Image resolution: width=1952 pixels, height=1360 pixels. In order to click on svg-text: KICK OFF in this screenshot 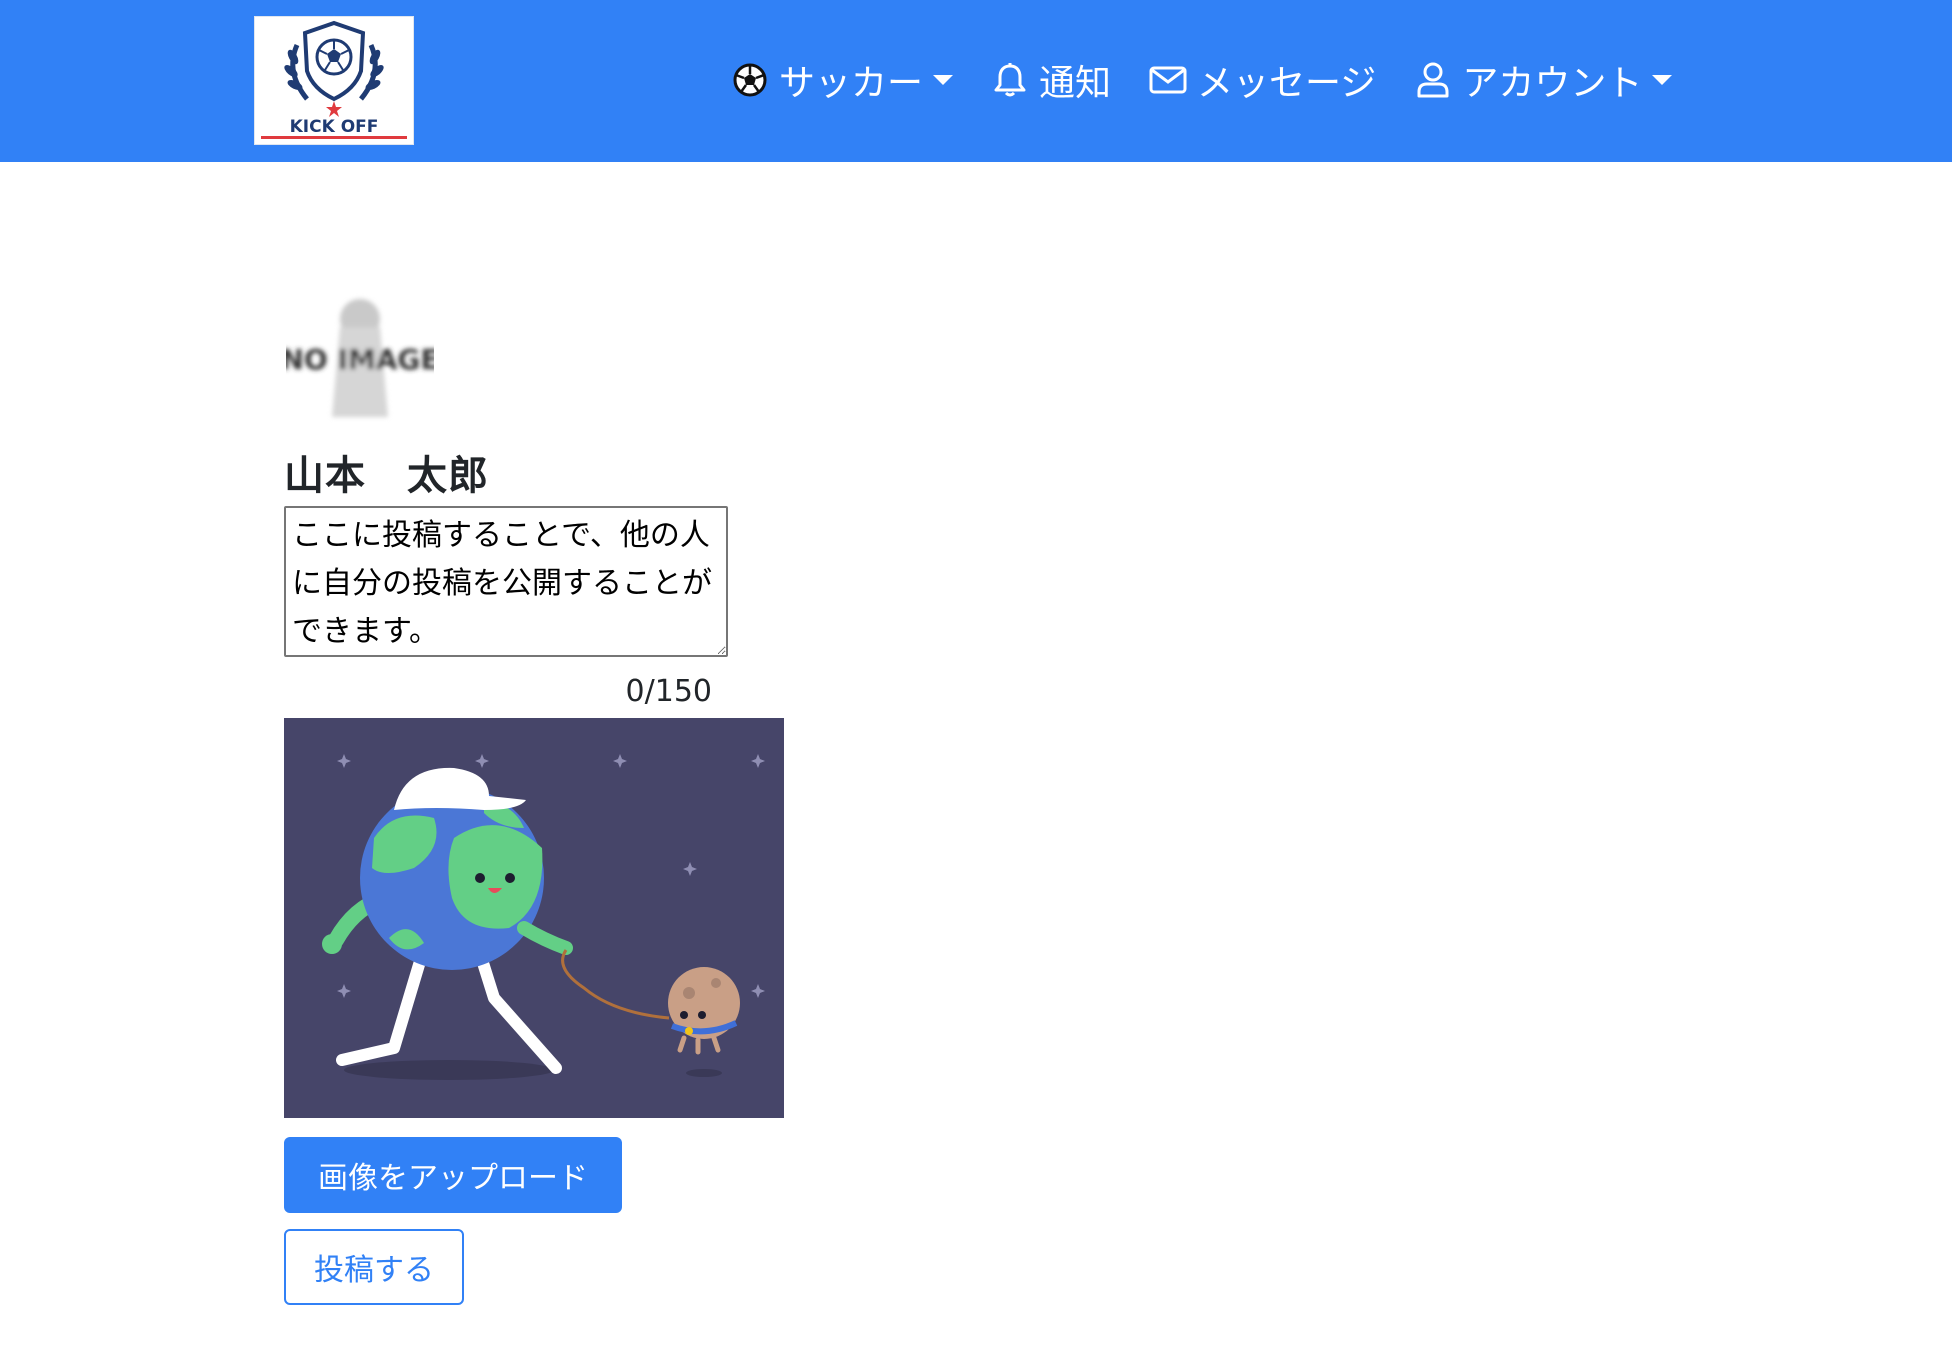, I will do `click(334, 127)`.